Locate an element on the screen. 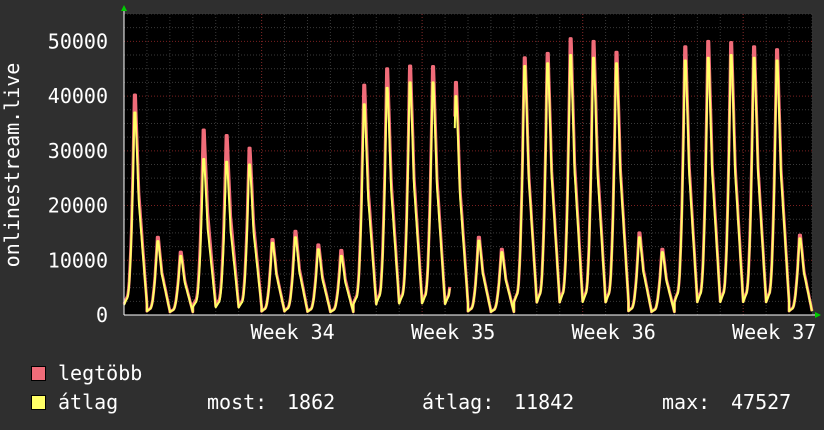  x-tick-label: Week 36 is located at coordinates (614, 332).